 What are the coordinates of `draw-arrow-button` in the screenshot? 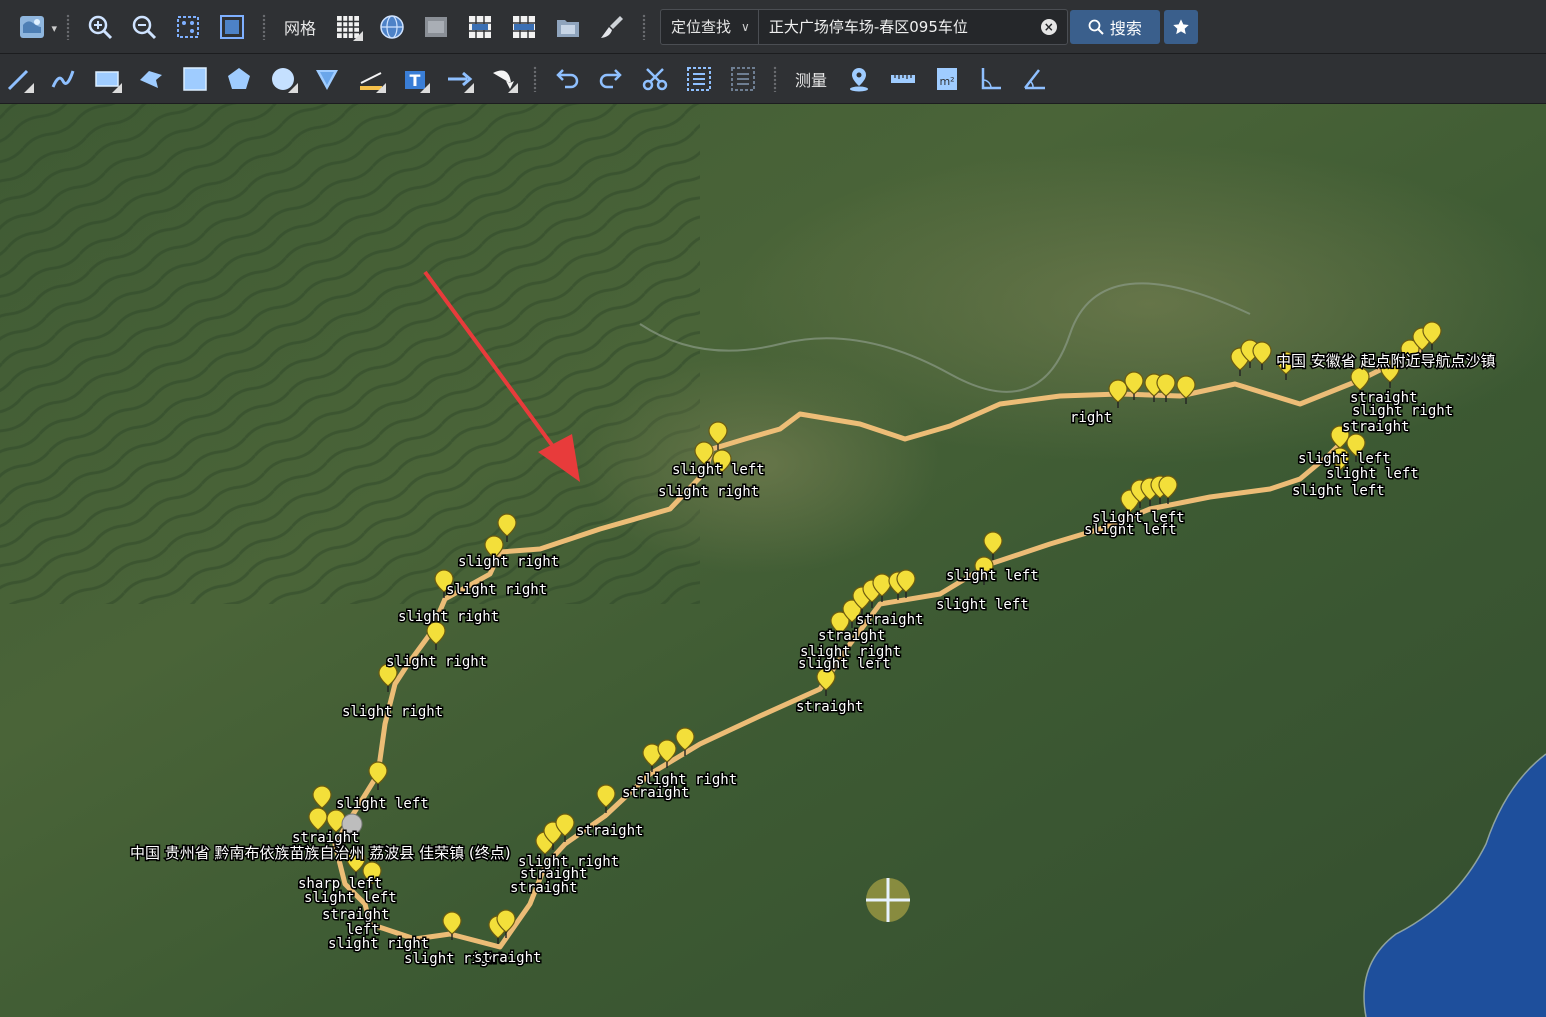 It's located at (459, 79).